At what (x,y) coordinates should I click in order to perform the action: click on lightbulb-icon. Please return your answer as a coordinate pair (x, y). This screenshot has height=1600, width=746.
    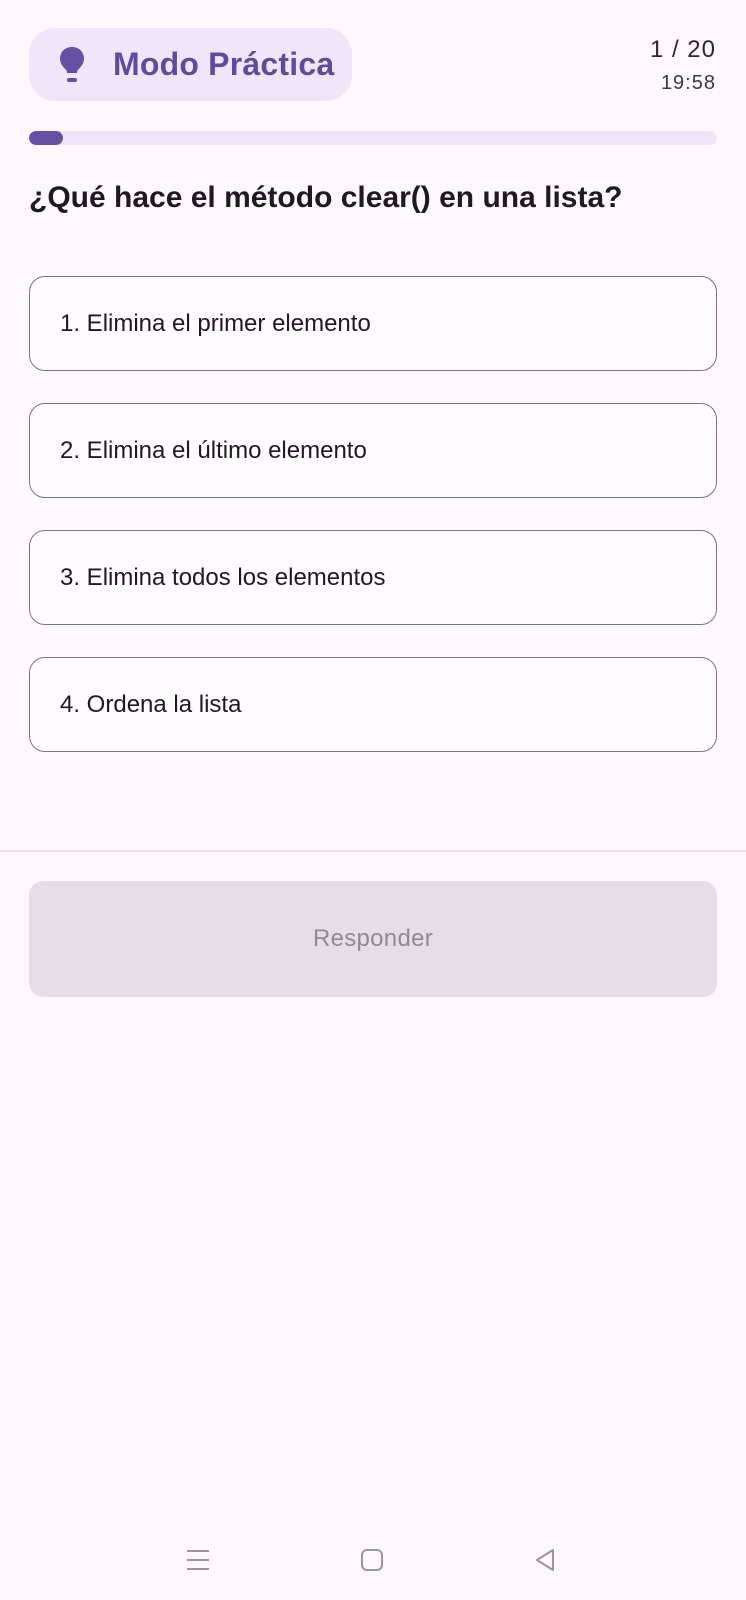
    Looking at the image, I should click on (72, 65).